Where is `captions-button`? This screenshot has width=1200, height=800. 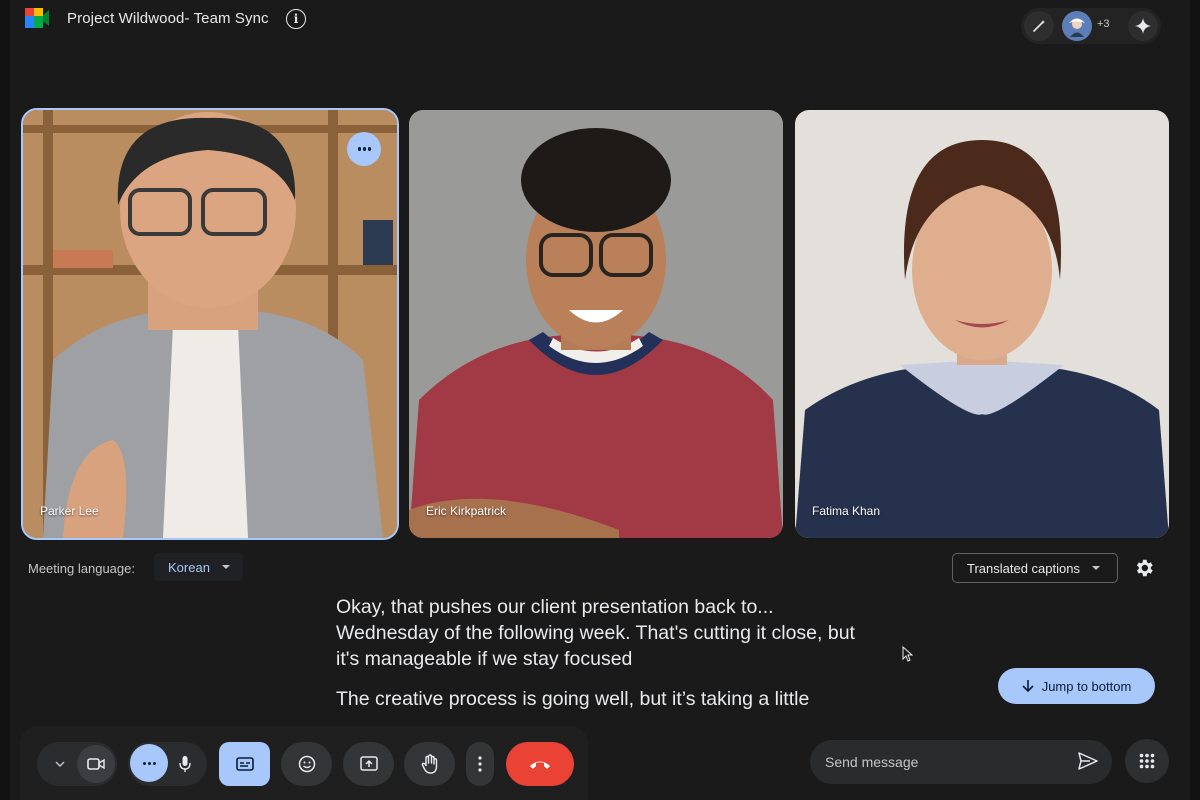
captions-button is located at coordinates (244, 764).